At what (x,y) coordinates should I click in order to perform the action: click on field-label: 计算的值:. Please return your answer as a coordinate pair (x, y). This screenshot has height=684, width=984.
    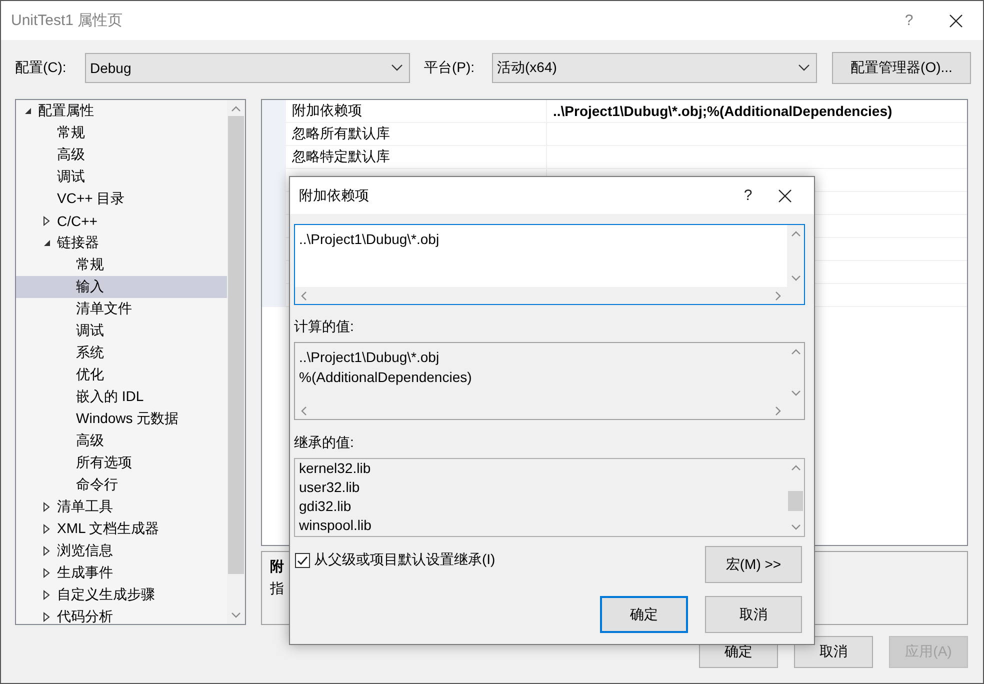
    Looking at the image, I should click on (324, 327).